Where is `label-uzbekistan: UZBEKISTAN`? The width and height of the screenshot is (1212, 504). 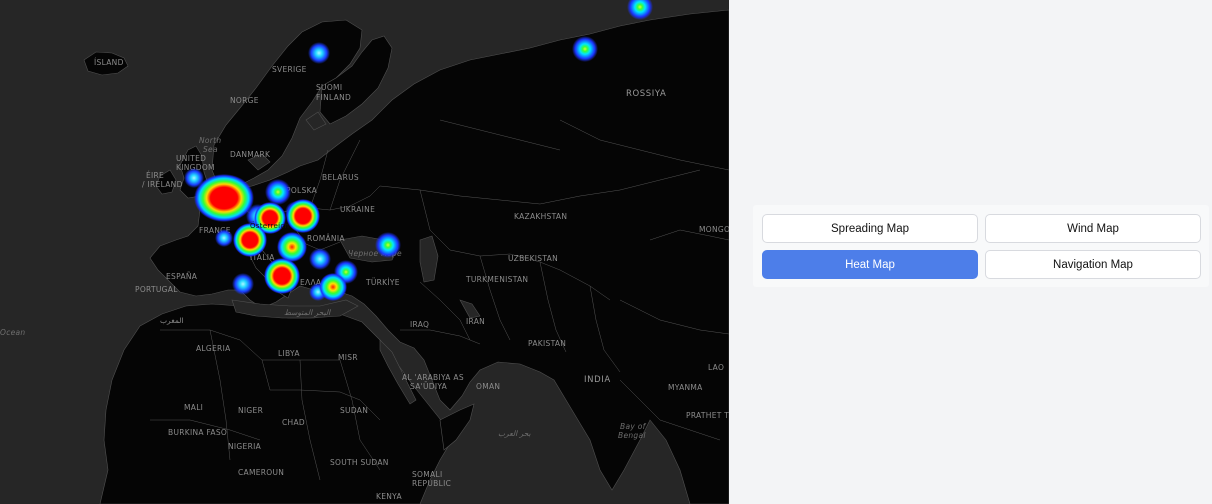
label-uzbekistan: UZBEKISTAN is located at coordinates (533, 258).